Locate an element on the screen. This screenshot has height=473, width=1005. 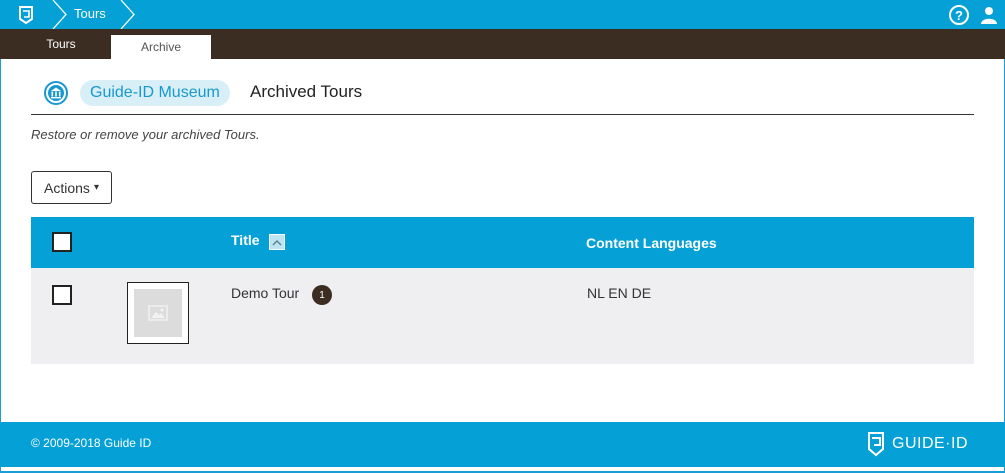
copyright-text: © 2009-2018 Guide ID is located at coordinates (91, 443).